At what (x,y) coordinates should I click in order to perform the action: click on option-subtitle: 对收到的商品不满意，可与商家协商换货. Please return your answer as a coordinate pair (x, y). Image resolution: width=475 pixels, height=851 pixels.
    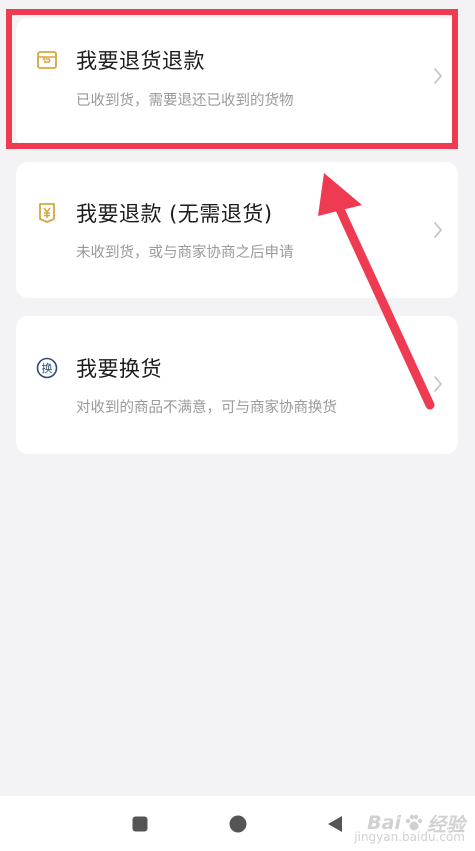
    Looking at the image, I should click on (206, 408).